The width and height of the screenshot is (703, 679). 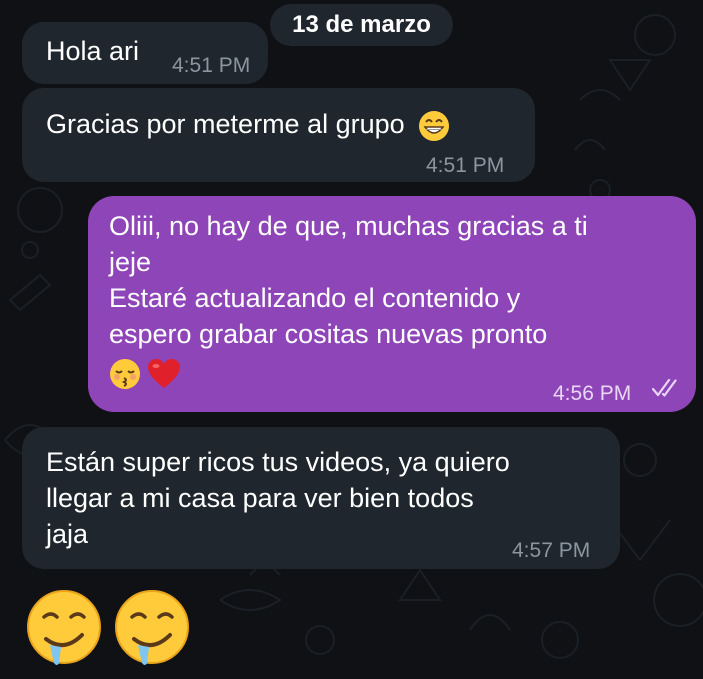 What do you see at coordinates (93, 51) in the screenshot?
I see `message-text: Hola ari` at bounding box center [93, 51].